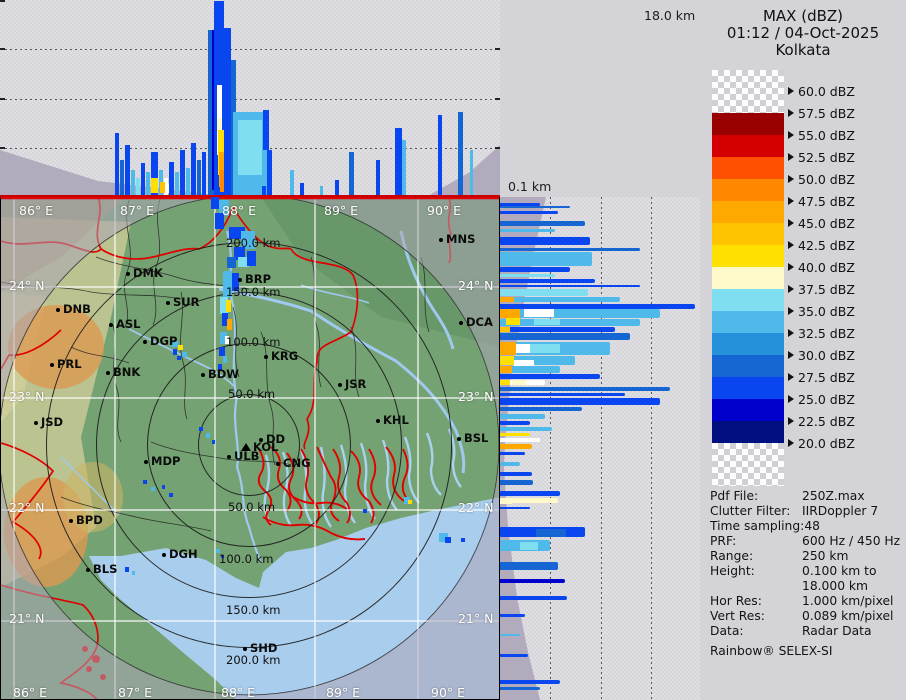 This screenshot has width=906, height=700. I want to click on range-ring-label: 150.0 km, so click(253, 292).